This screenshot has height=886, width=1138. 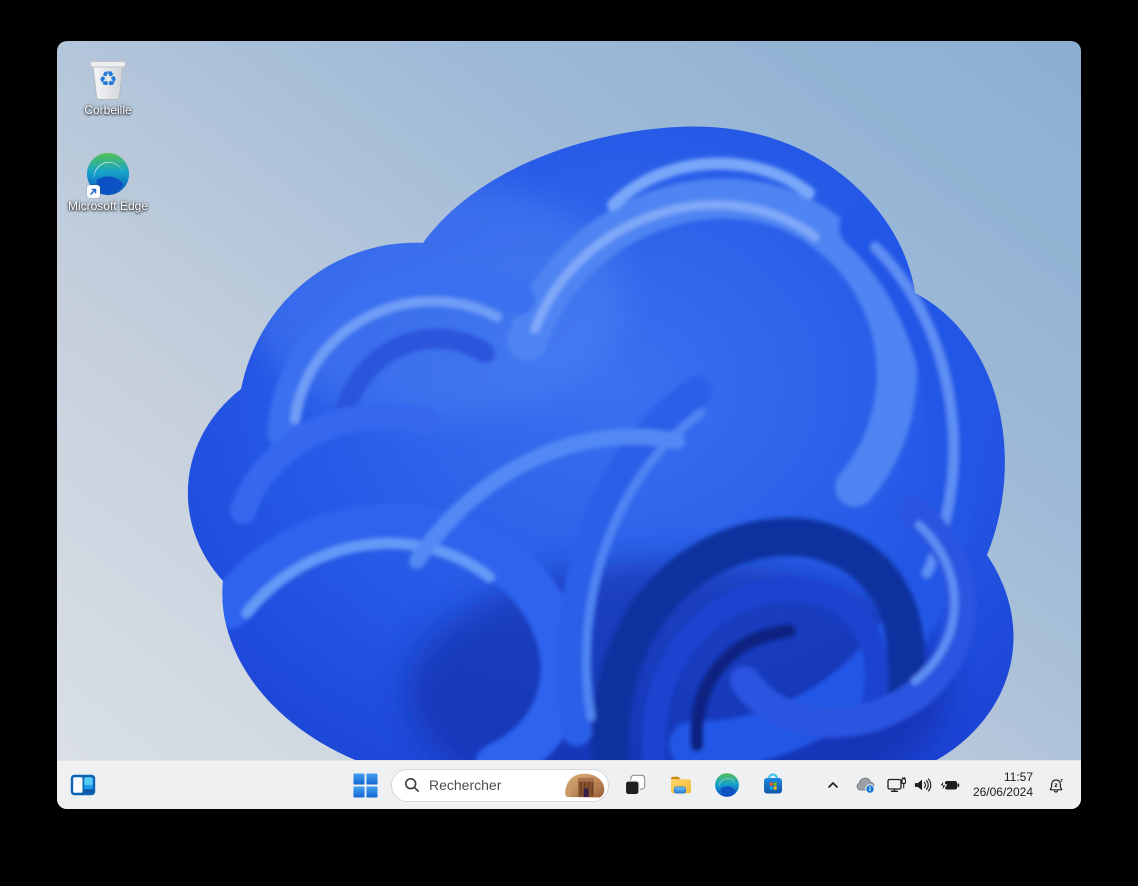 I want to click on desktop-icon-microsoft-edge: Microsoft Edge, so click(x=108, y=180).